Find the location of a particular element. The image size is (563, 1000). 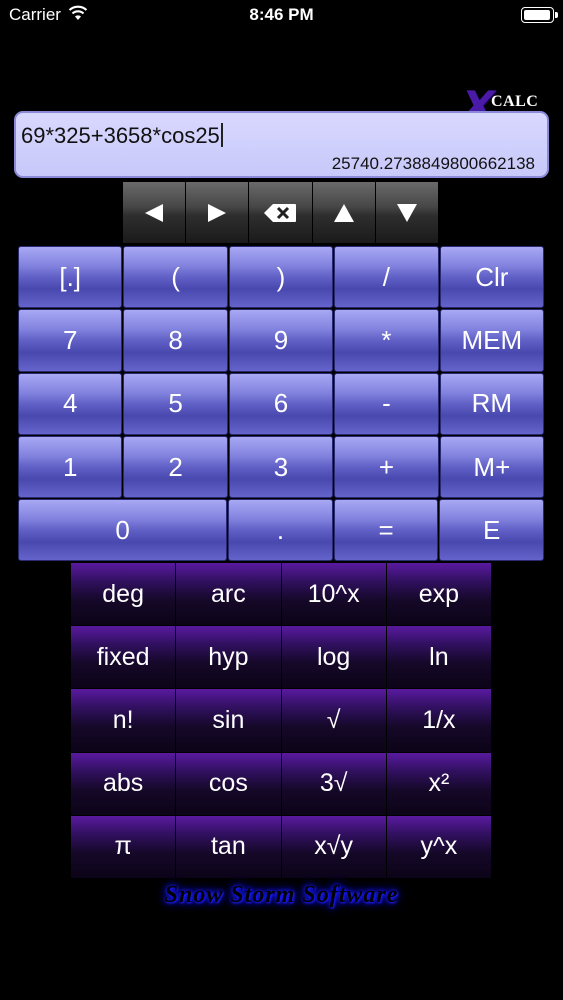

arrow-up-icon is located at coordinates (343, 212).